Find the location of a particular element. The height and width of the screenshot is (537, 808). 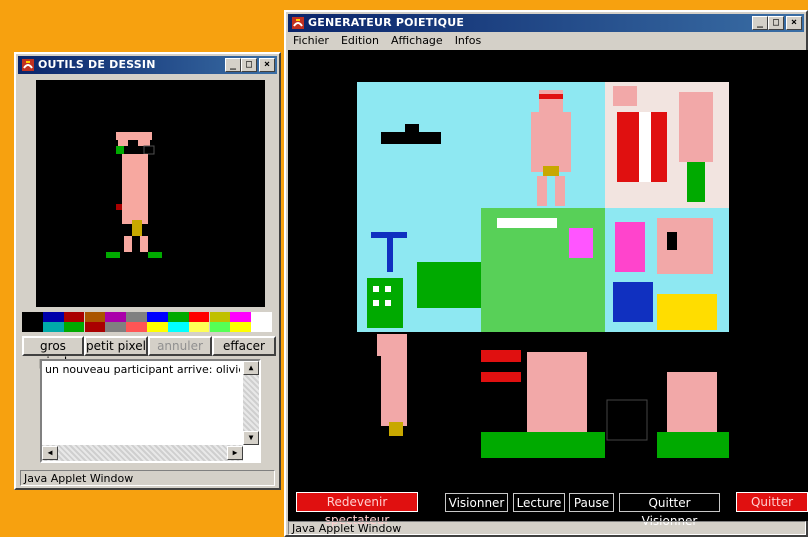

sketch-head is located at coordinates (134, 136).